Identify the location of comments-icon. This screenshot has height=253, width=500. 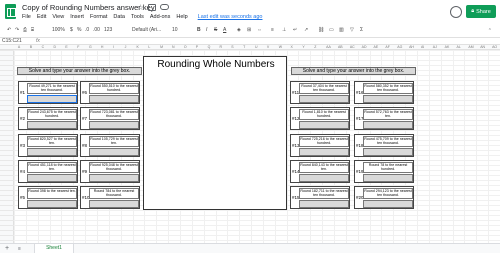
(456, 12).